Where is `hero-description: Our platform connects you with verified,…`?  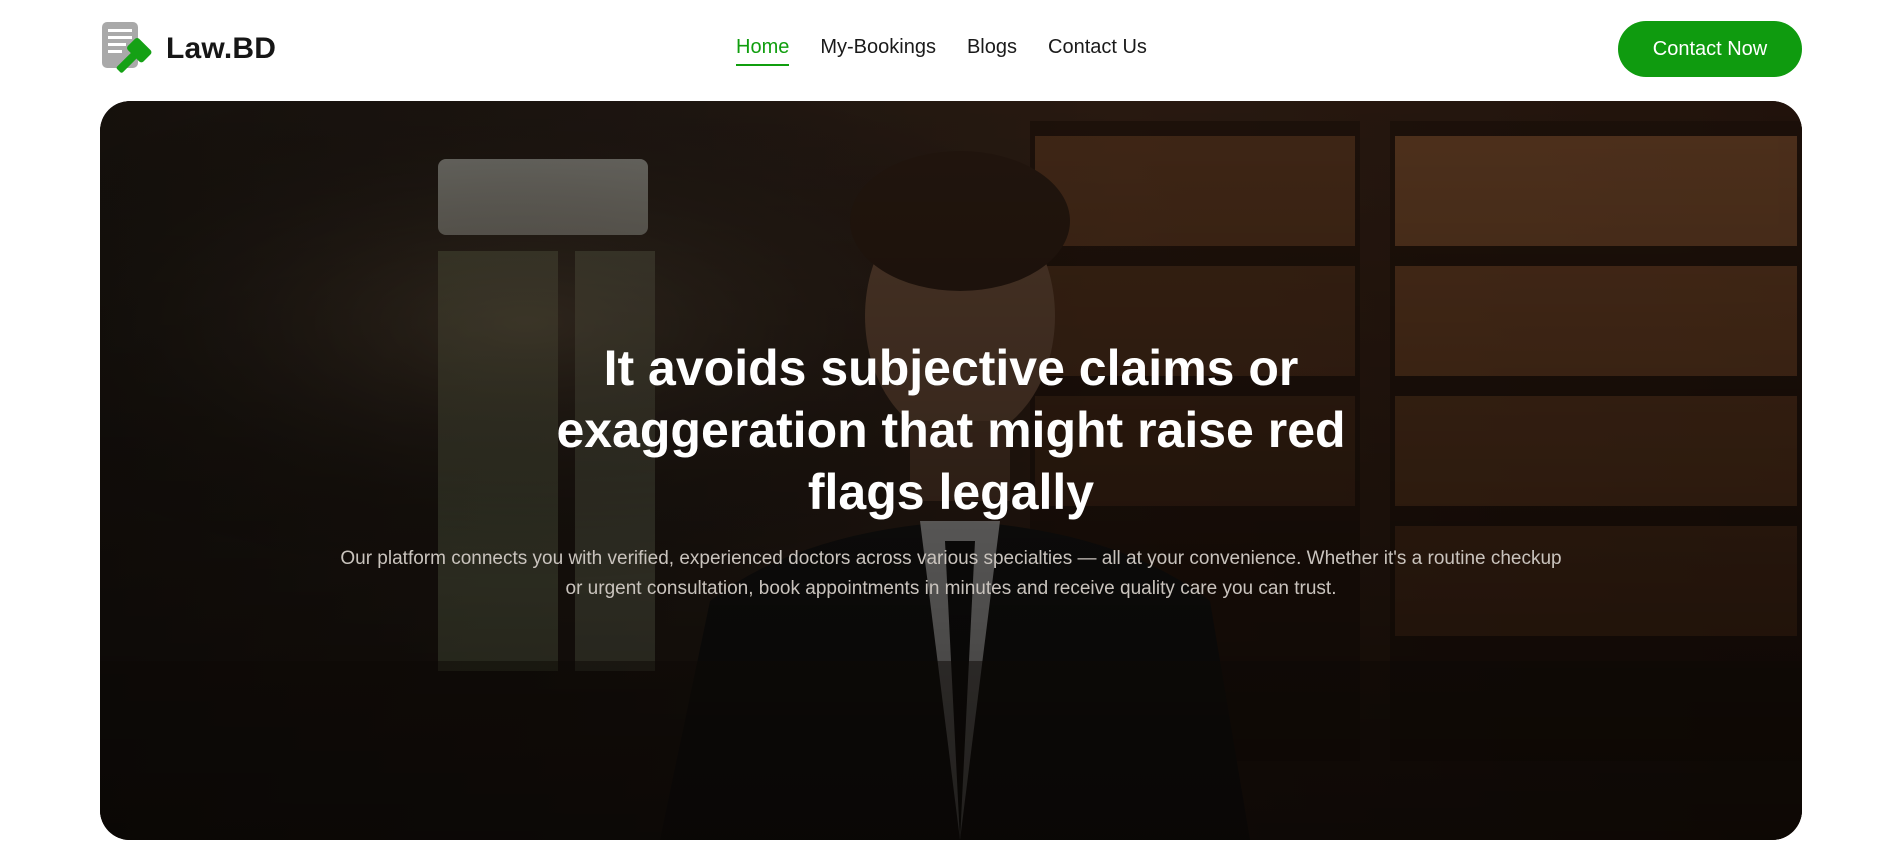 hero-description: Our platform connects you with verified,… is located at coordinates (951, 573).